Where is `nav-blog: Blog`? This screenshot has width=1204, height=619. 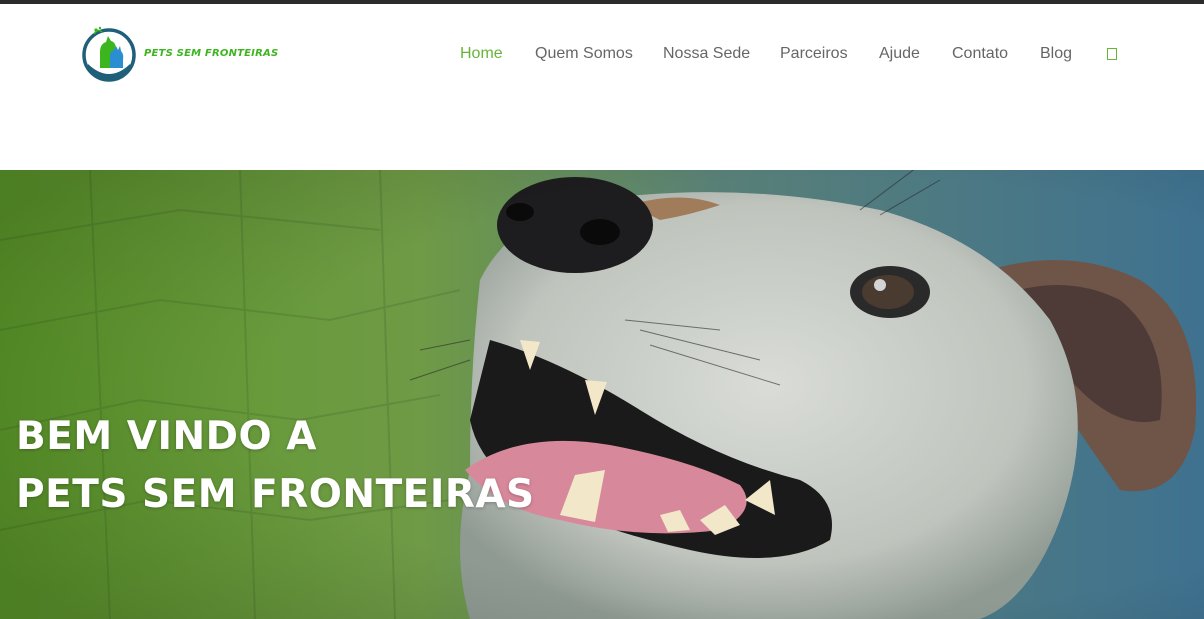
nav-blog: Blog is located at coordinates (1056, 54).